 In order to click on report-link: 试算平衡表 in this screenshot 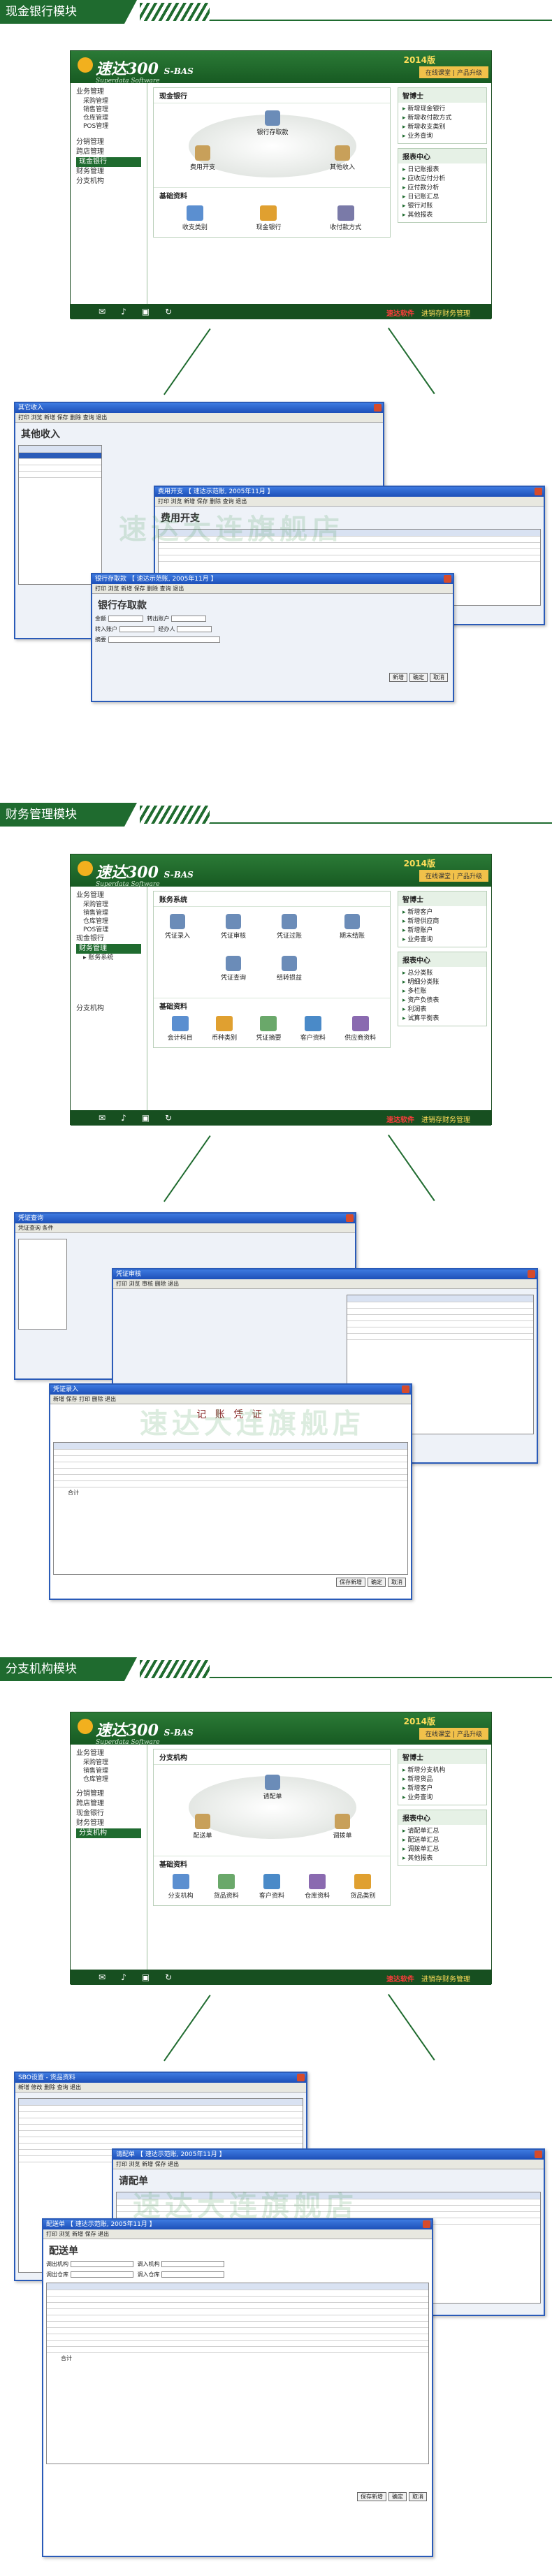, I will do `click(442, 1019)`.